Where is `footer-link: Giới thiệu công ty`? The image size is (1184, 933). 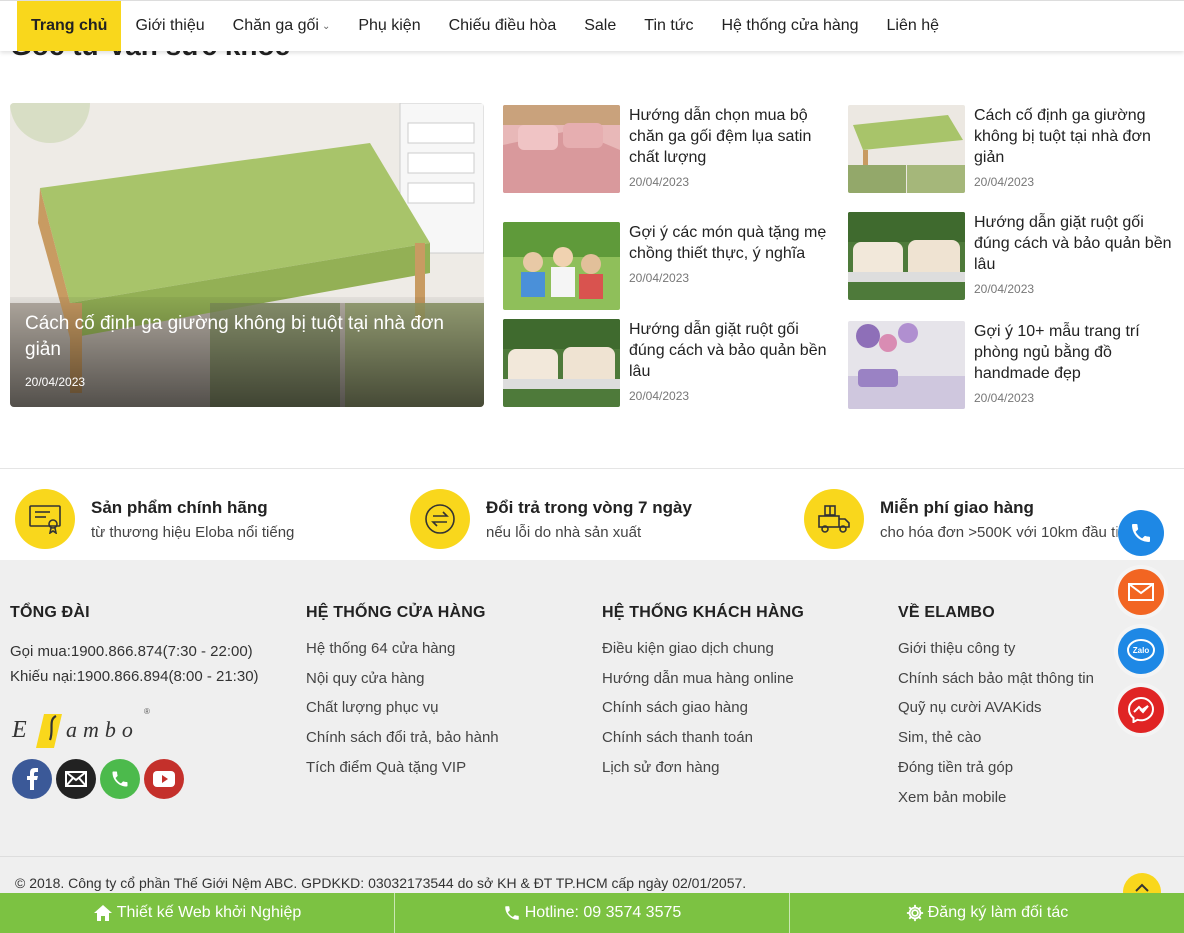
footer-link: Giới thiệu công ty is located at coordinates (996, 649).